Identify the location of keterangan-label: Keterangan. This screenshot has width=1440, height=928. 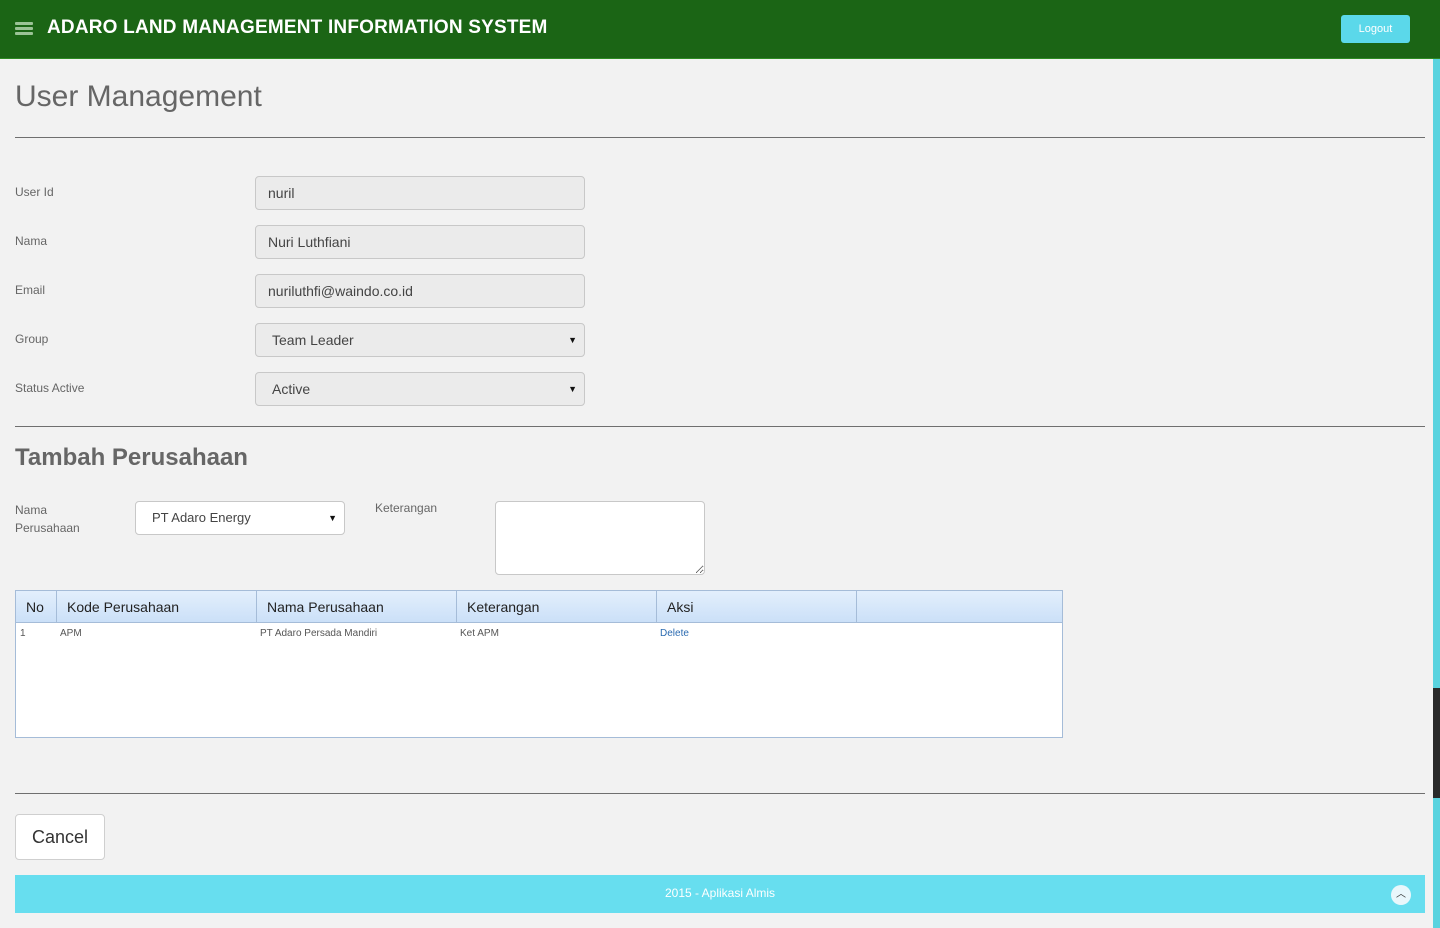
(406, 508).